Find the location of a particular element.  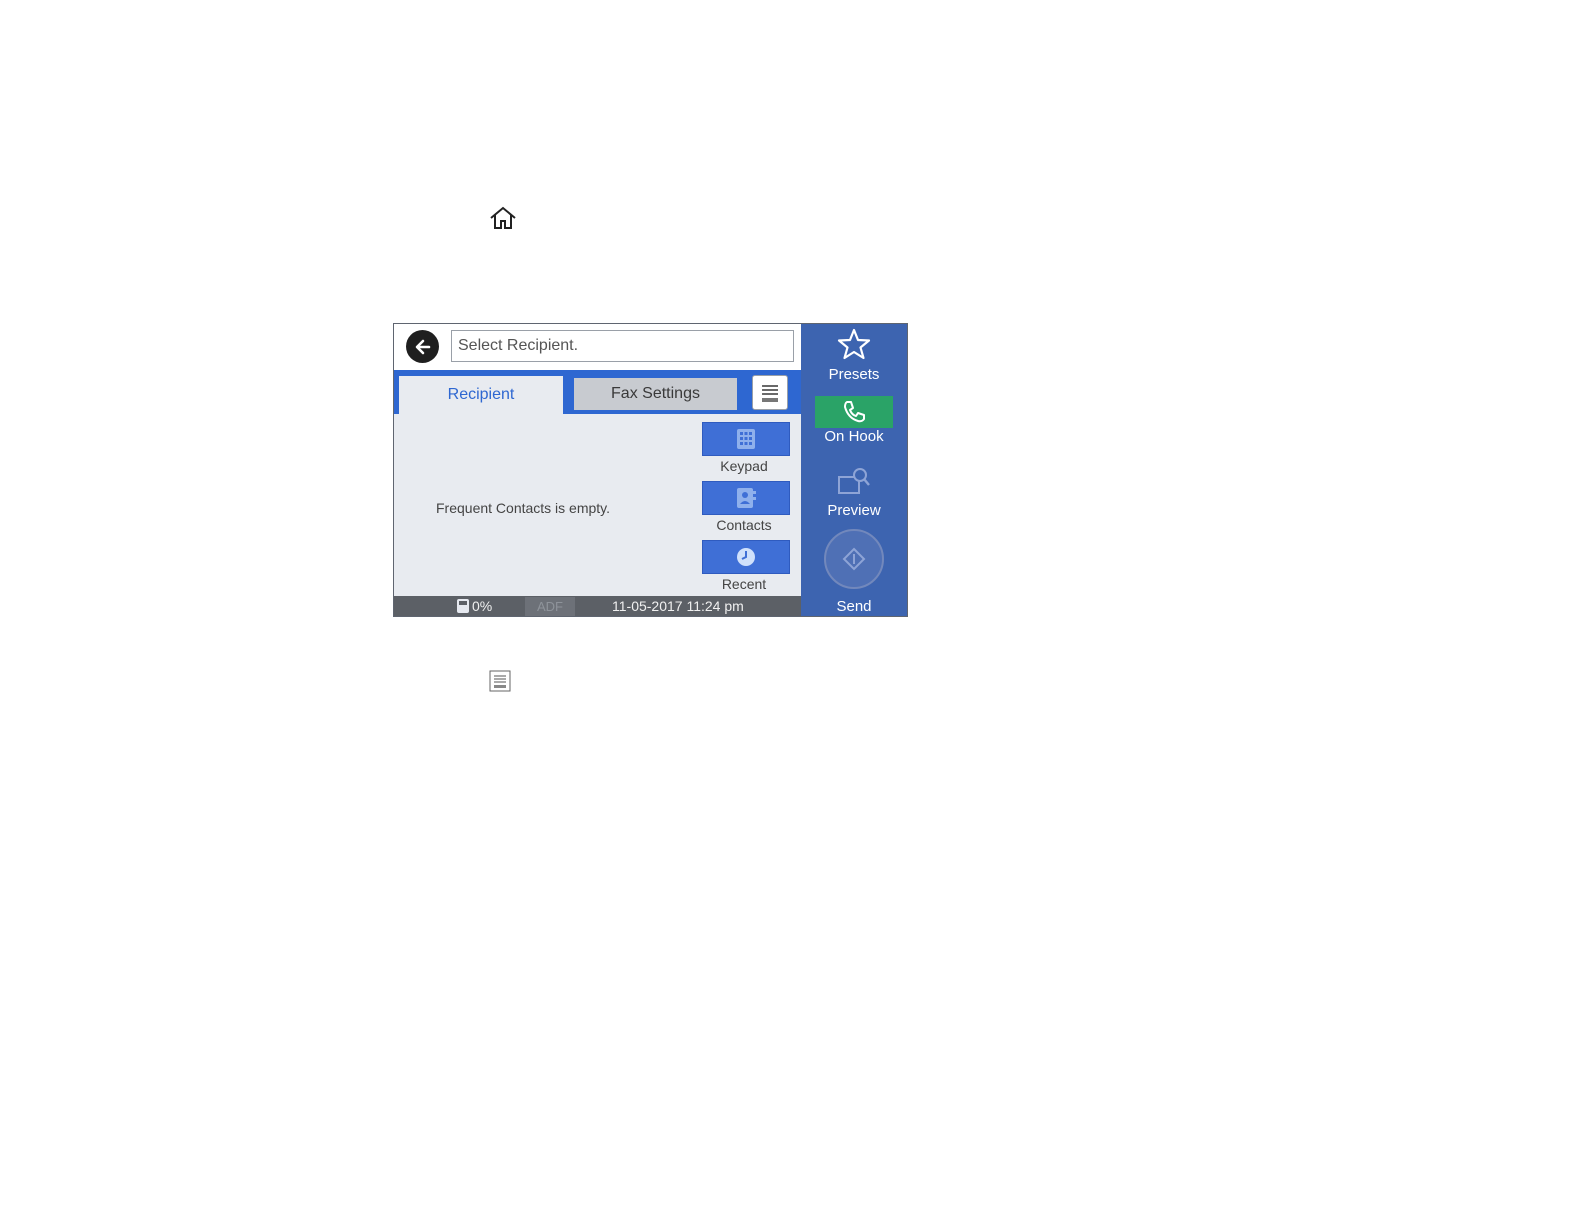

keypad-button: Keypad is located at coordinates (747, 448).